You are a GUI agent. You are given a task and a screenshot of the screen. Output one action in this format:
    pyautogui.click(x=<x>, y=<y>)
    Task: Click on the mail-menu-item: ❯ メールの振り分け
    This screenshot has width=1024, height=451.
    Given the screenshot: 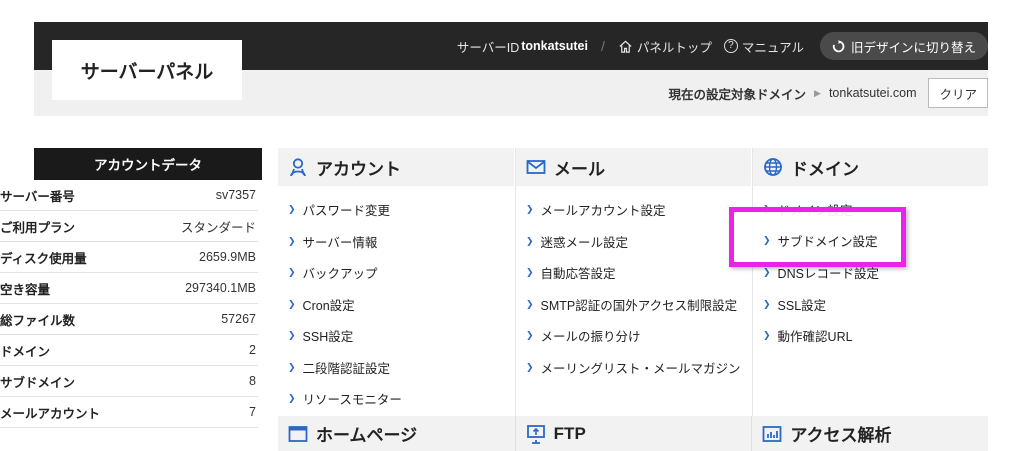 What is the action you would take?
    pyautogui.click(x=638, y=336)
    